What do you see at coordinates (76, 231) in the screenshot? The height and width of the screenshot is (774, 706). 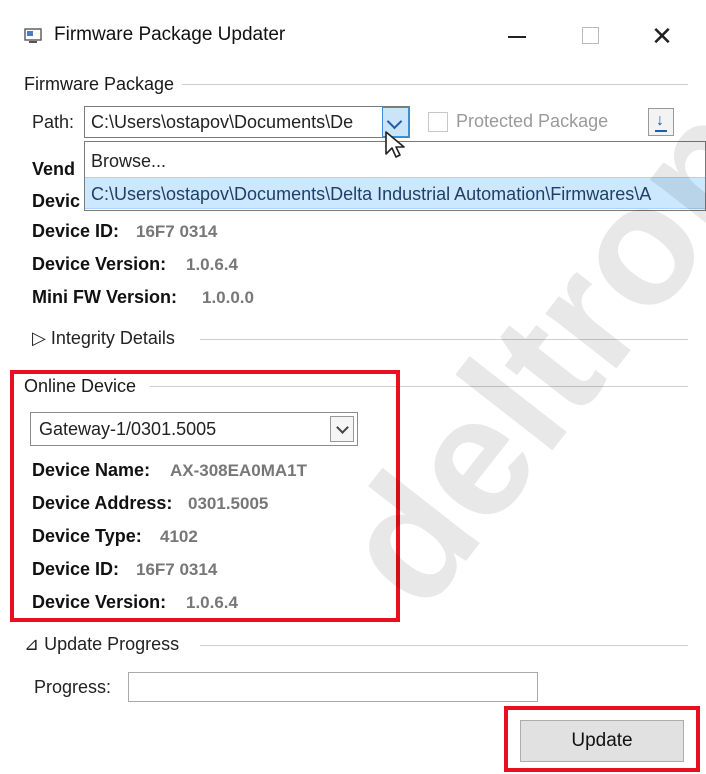 I see `fw-device-id-label: Device ID:` at bounding box center [76, 231].